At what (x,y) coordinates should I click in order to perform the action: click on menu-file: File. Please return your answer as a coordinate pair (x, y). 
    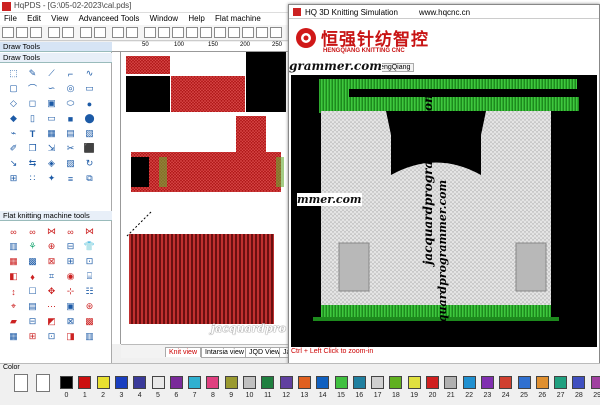
    Looking at the image, I should click on (10, 19).